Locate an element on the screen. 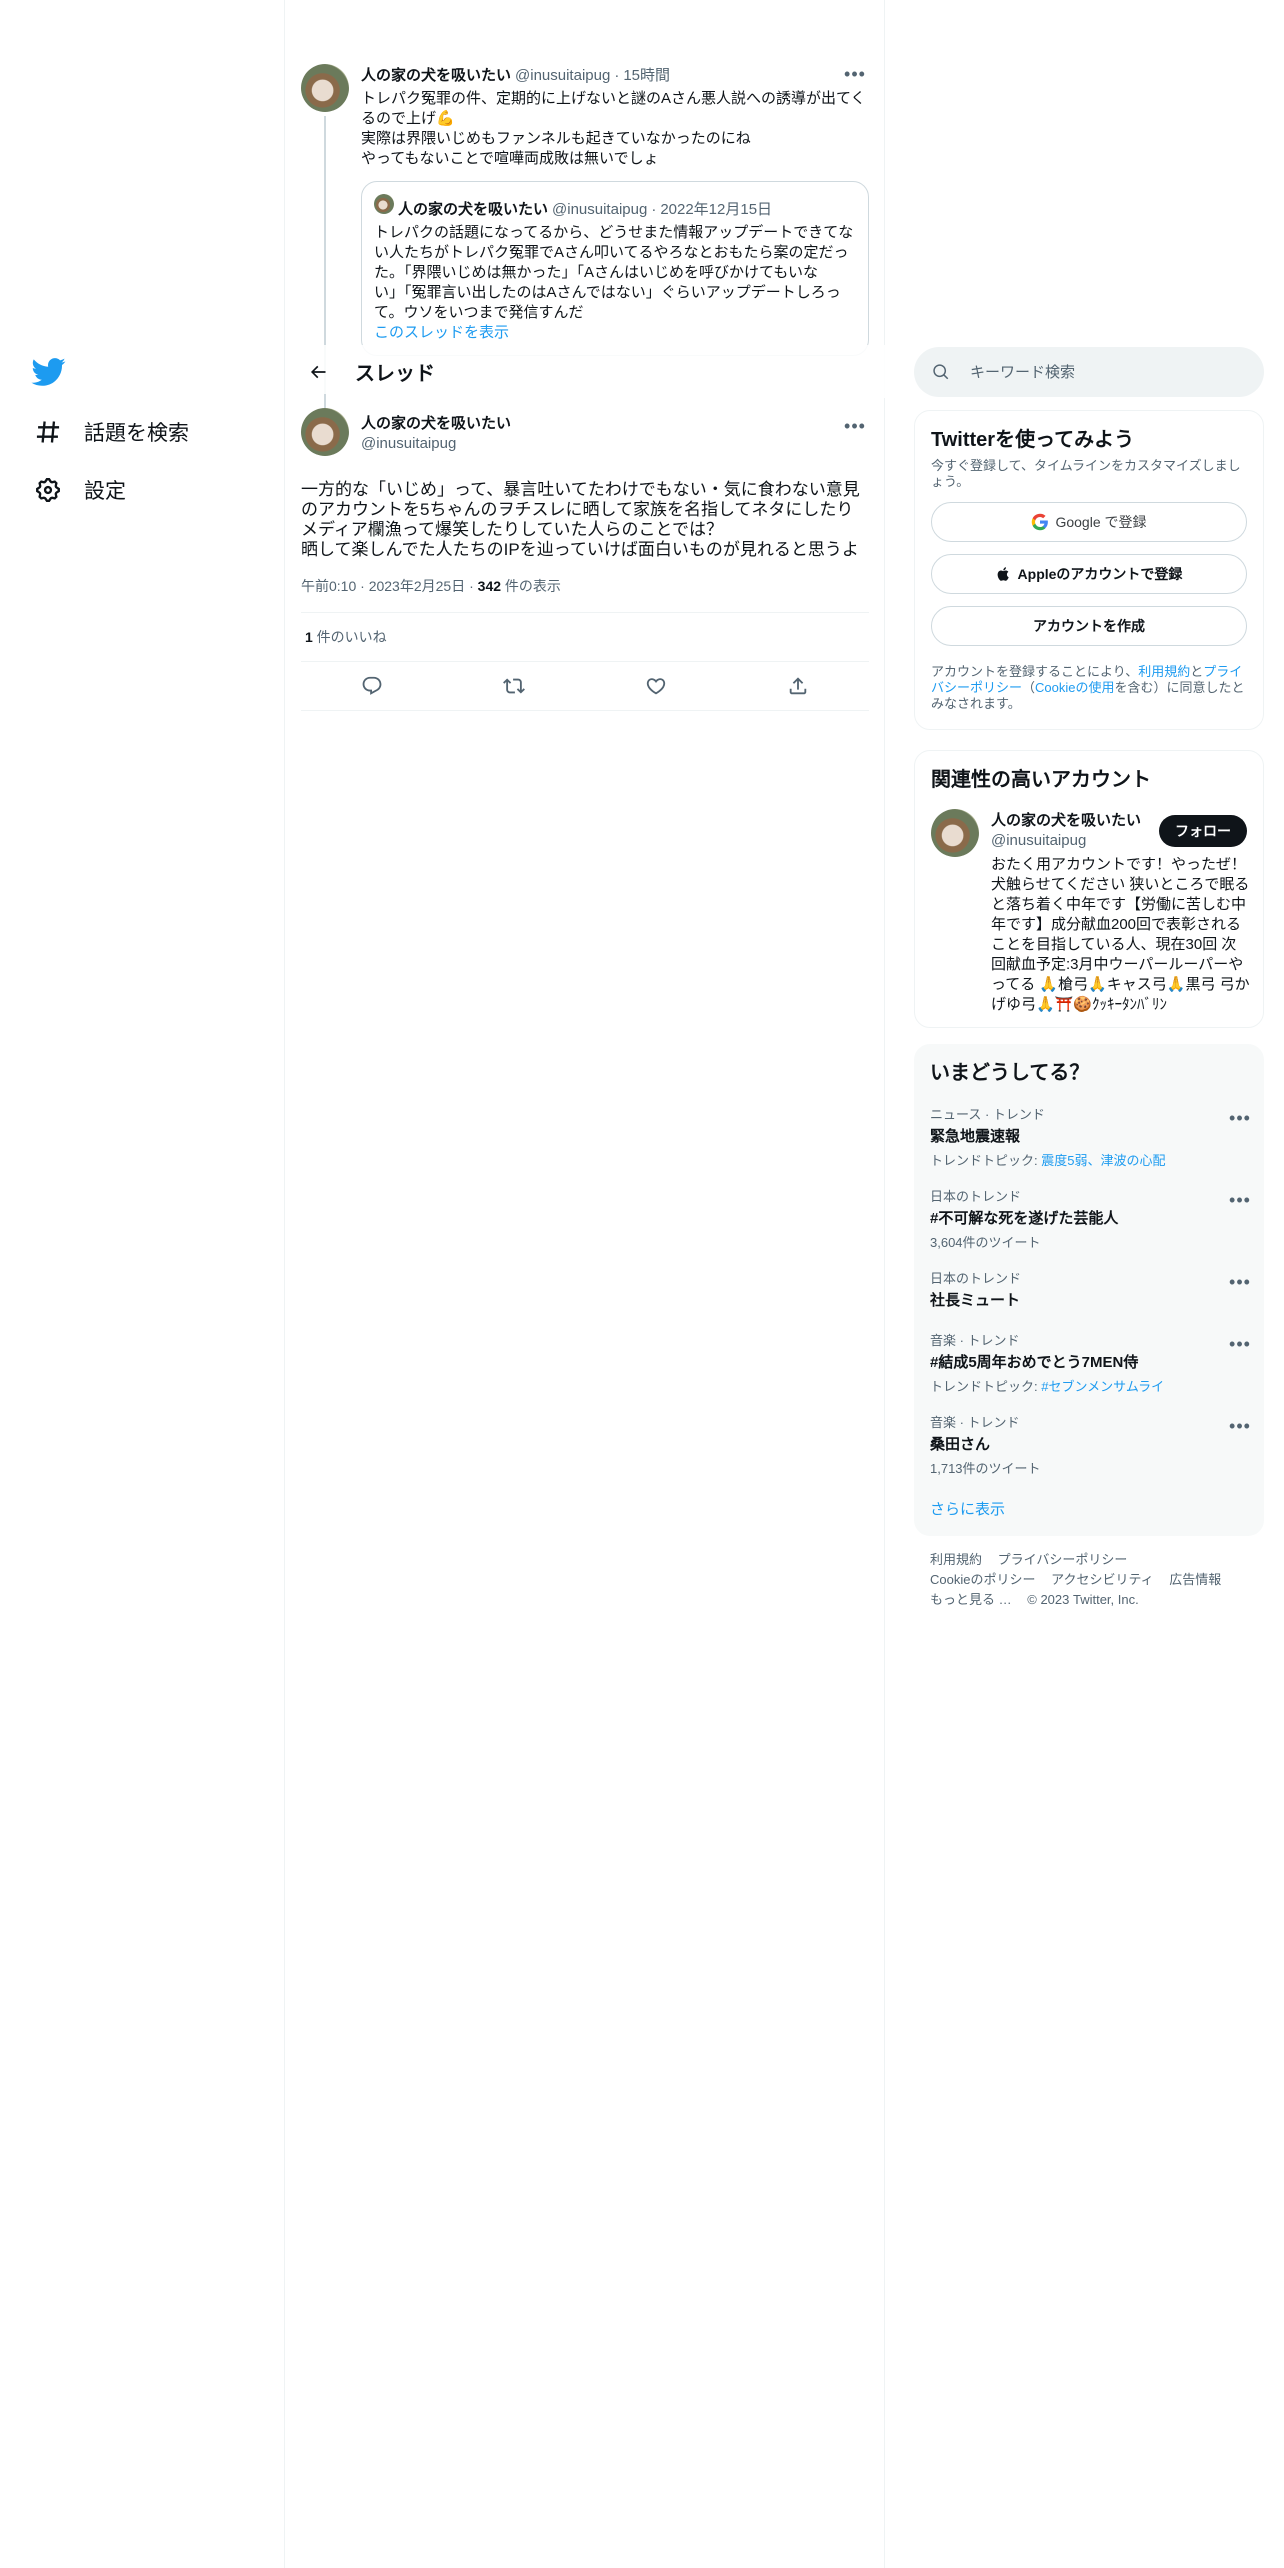  search-input is located at coordinates (1105, 372).